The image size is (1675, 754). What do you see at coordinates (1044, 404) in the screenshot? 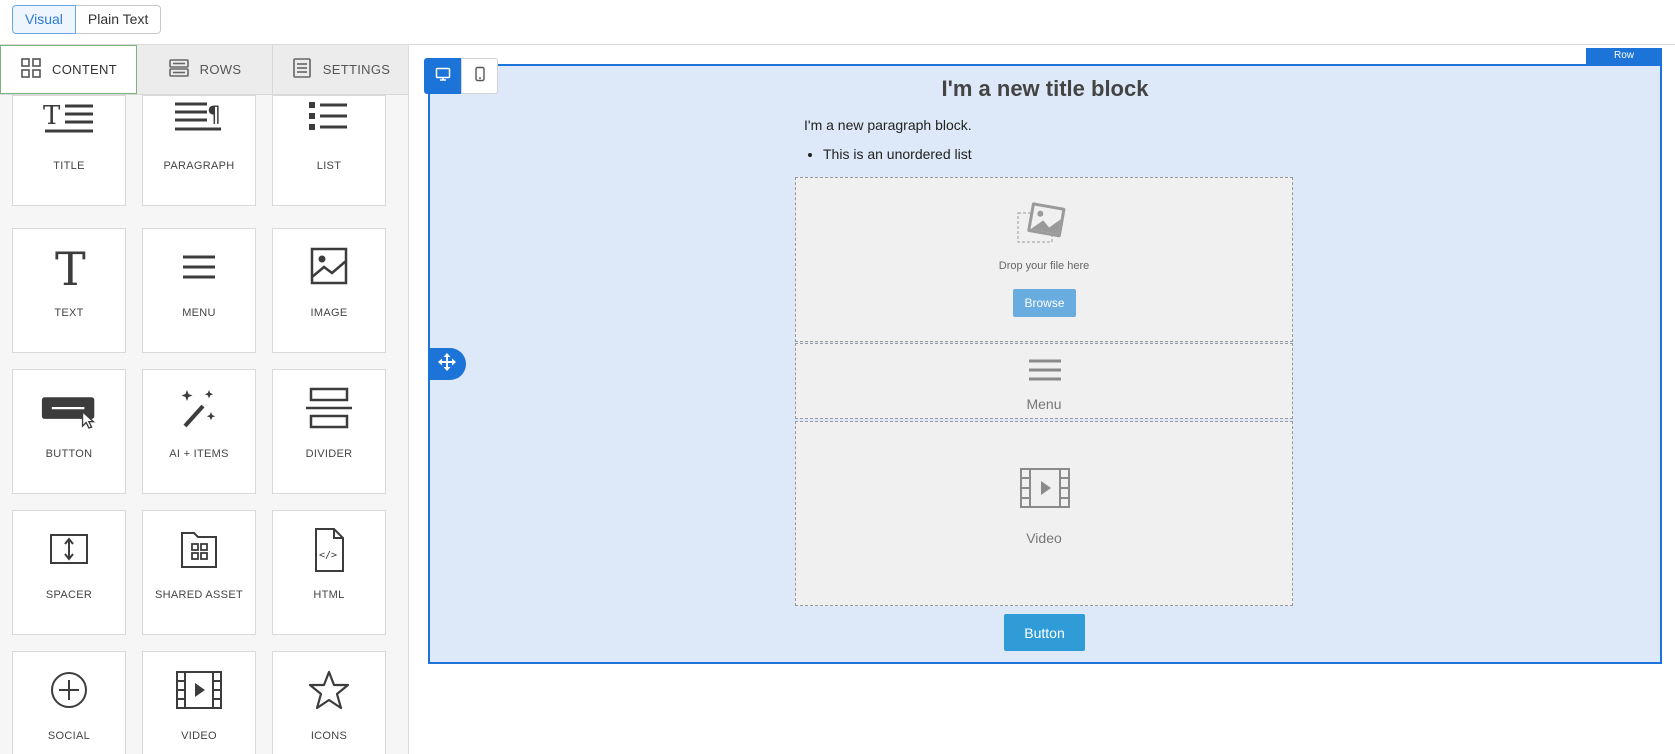
I see `menu-block-label: Menu` at bounding box center [1044, 404].